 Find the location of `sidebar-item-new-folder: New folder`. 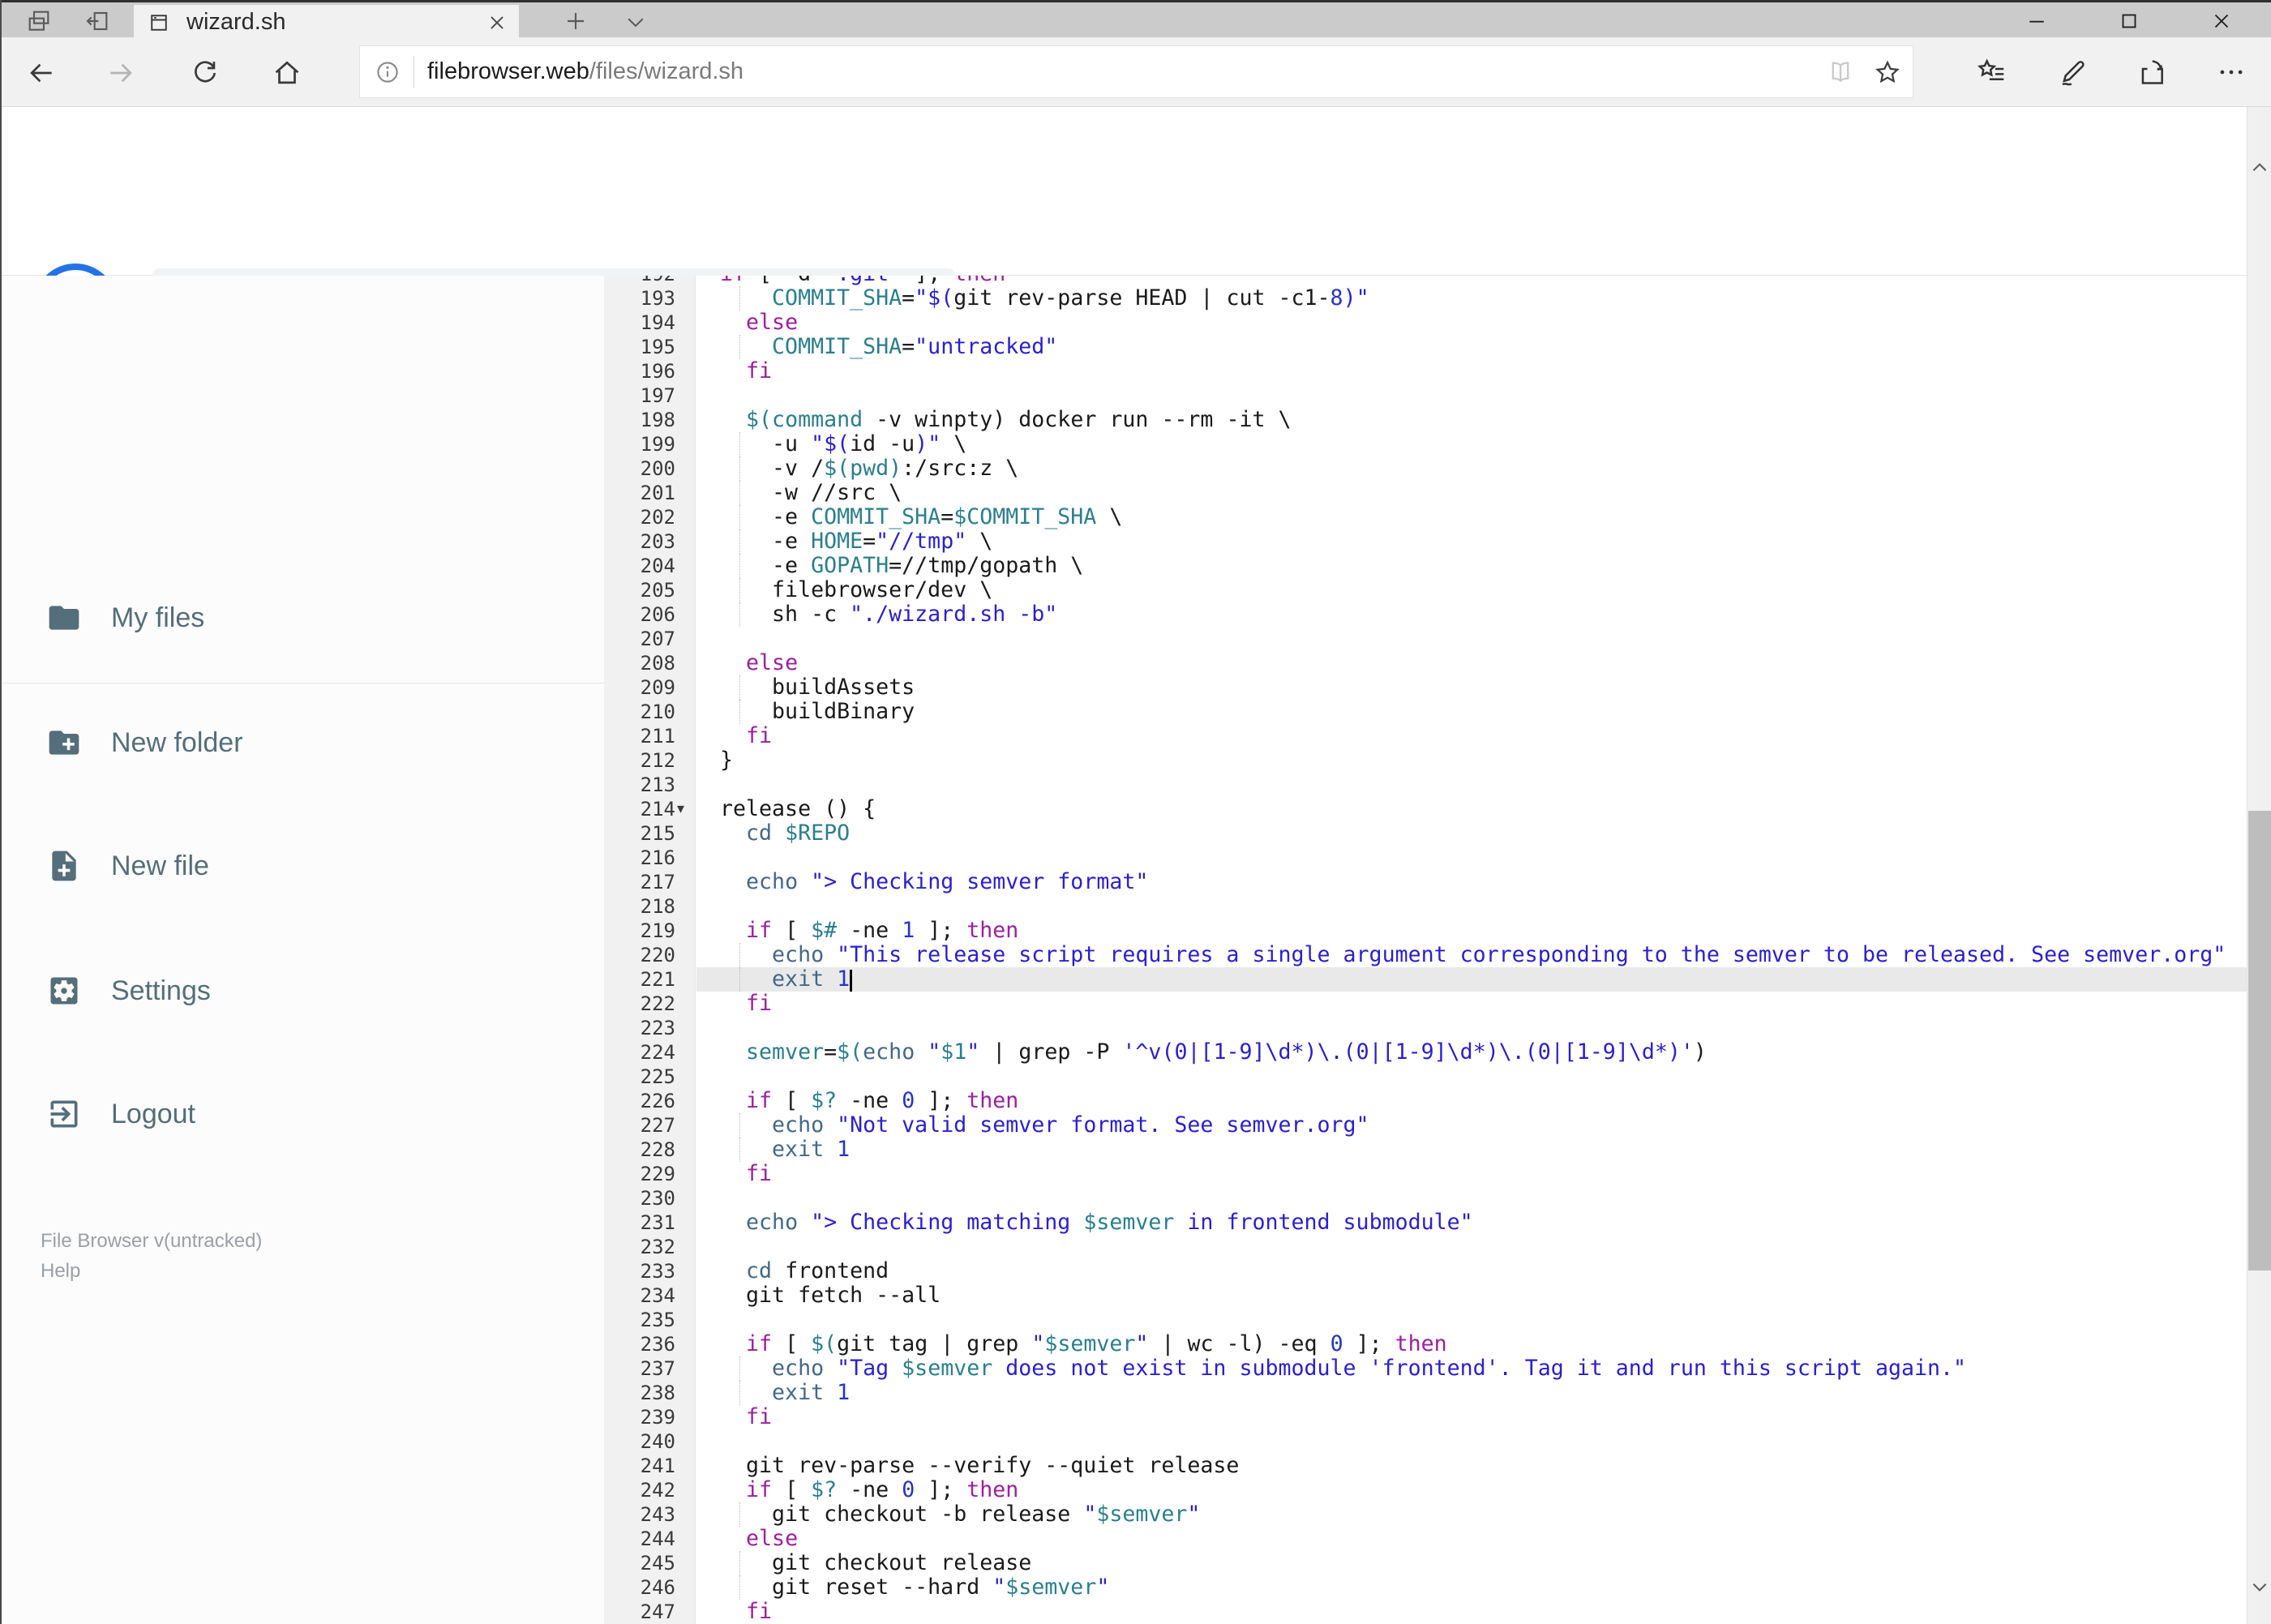

sidebar-item-new-folder: New folder is located at coordinates (302, 743).